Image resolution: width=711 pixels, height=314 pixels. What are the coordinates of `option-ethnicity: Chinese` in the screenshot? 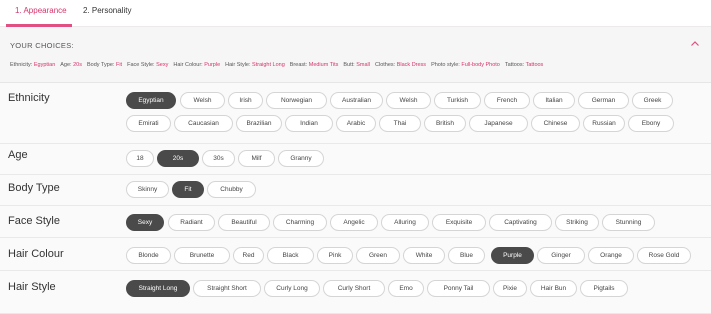 It's located at (555, 123).